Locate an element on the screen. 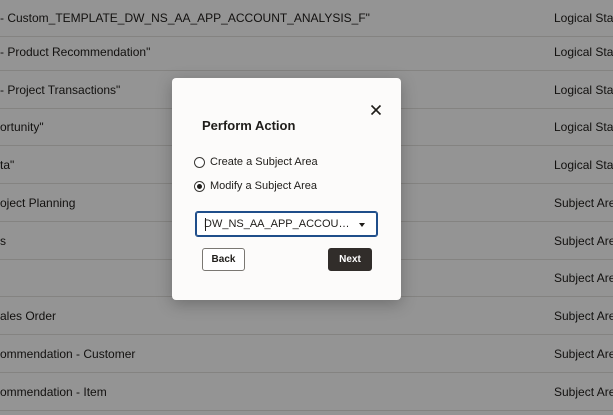 Image resolution: width=613 pixels, height=415 pixels. create-subject-area-option: Create a Subject Area is located at coordinates (256, 162).